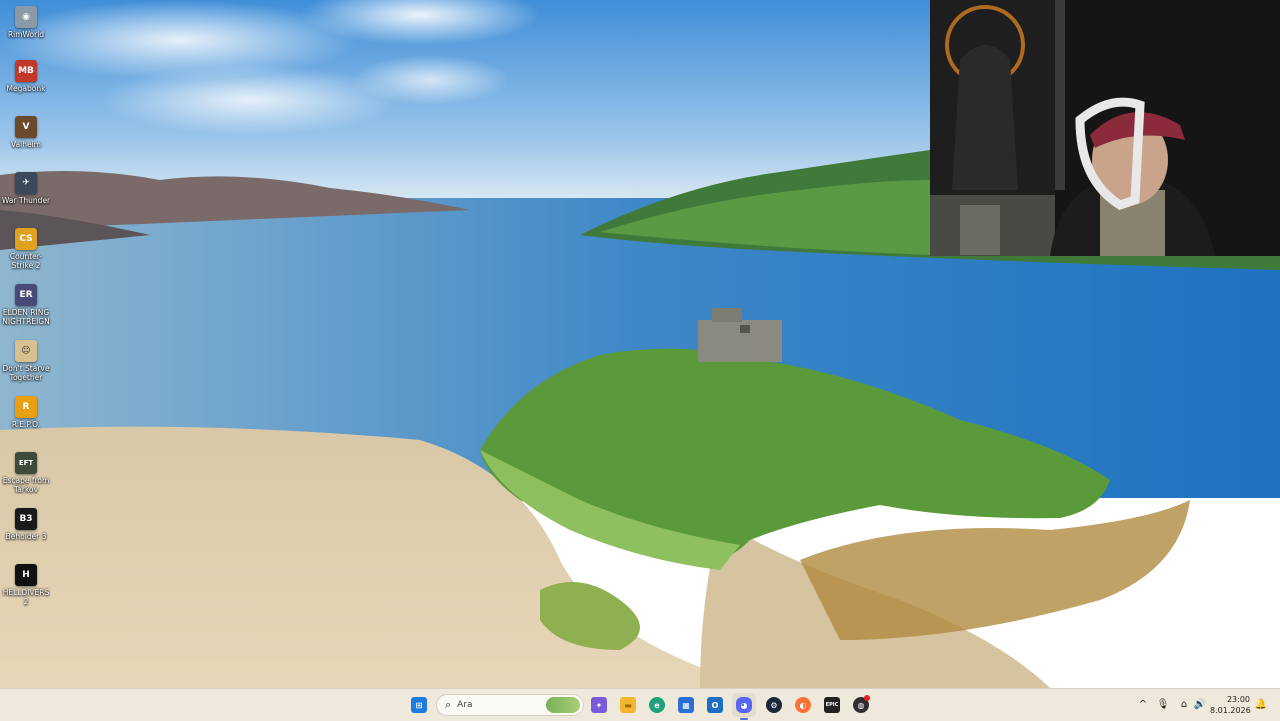 The height and width of the screenshot is (721, 1280). I want to click on outlook-button: O, so click(715, 705).